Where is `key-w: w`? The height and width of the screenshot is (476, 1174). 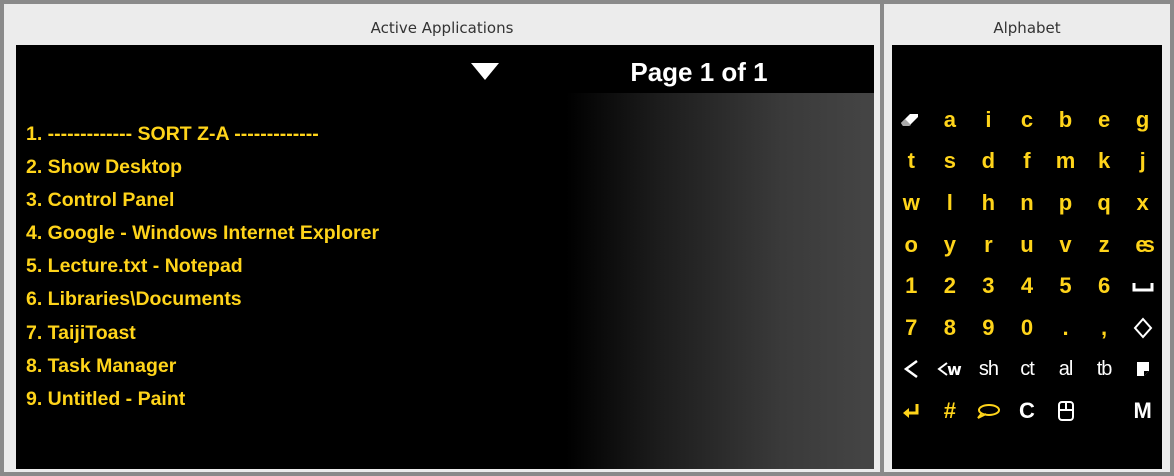 key-w: w is located at coordinates (911, 203).